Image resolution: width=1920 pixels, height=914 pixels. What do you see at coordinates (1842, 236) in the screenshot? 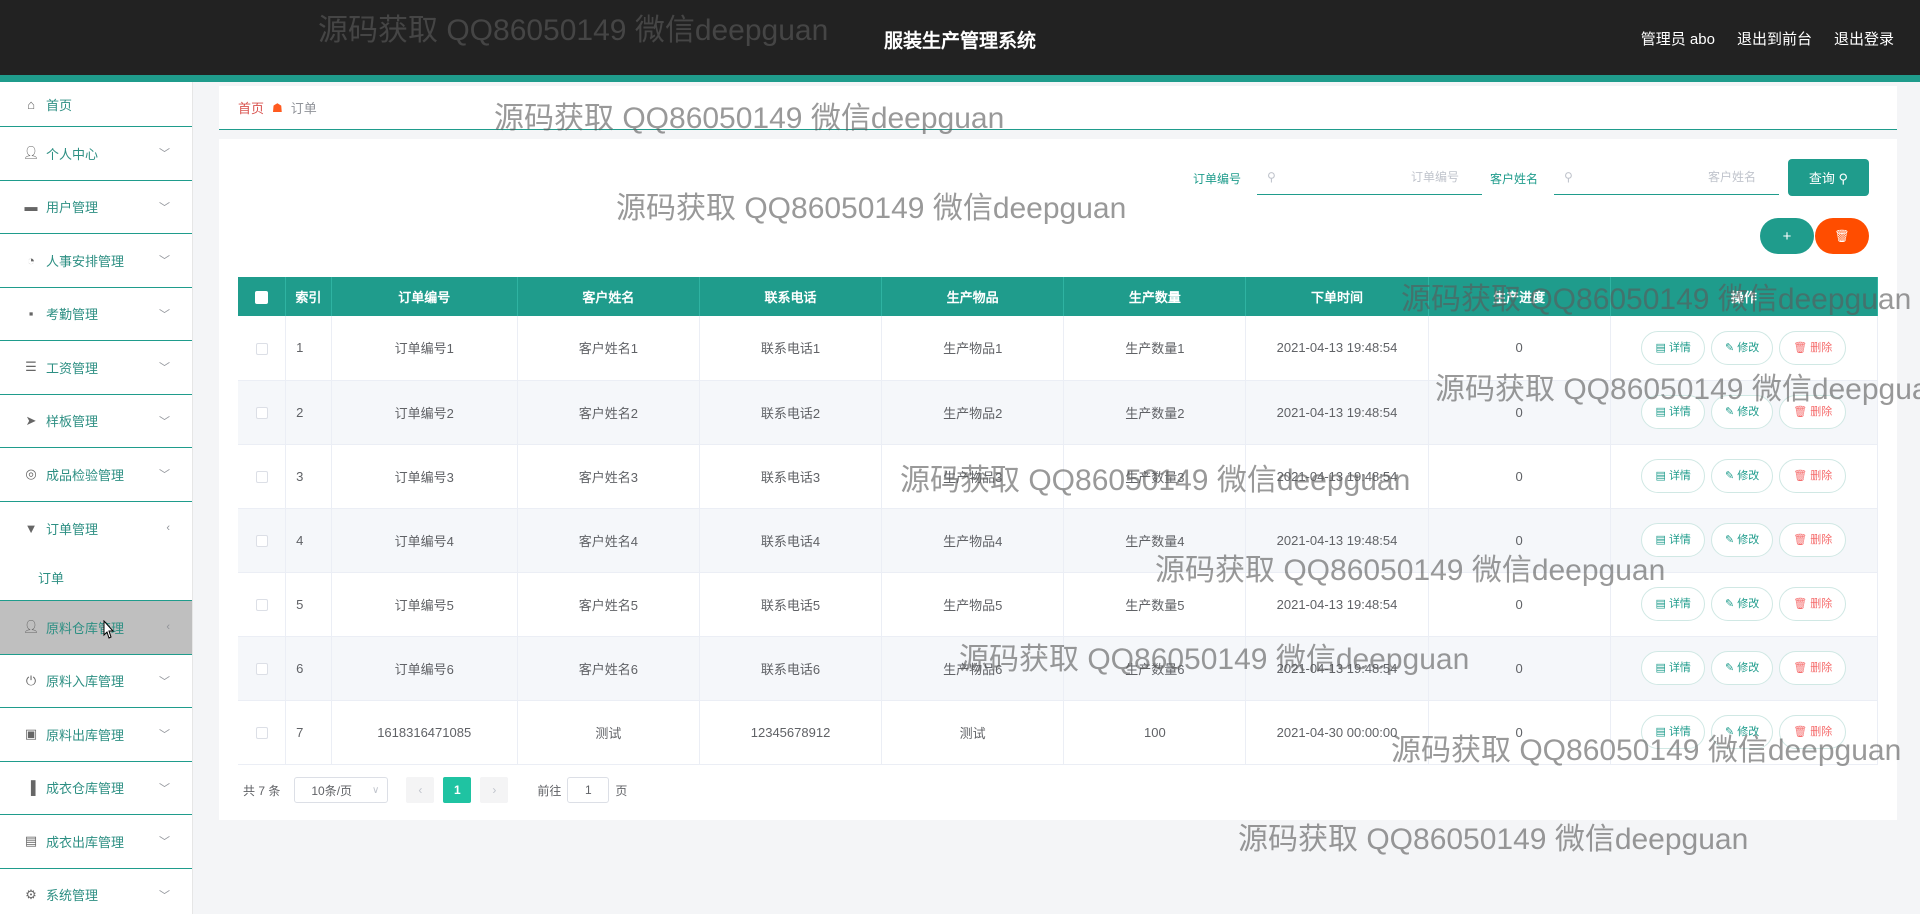
I see `batch-delete-button: 🗑` at bounding box center [1842, 236].